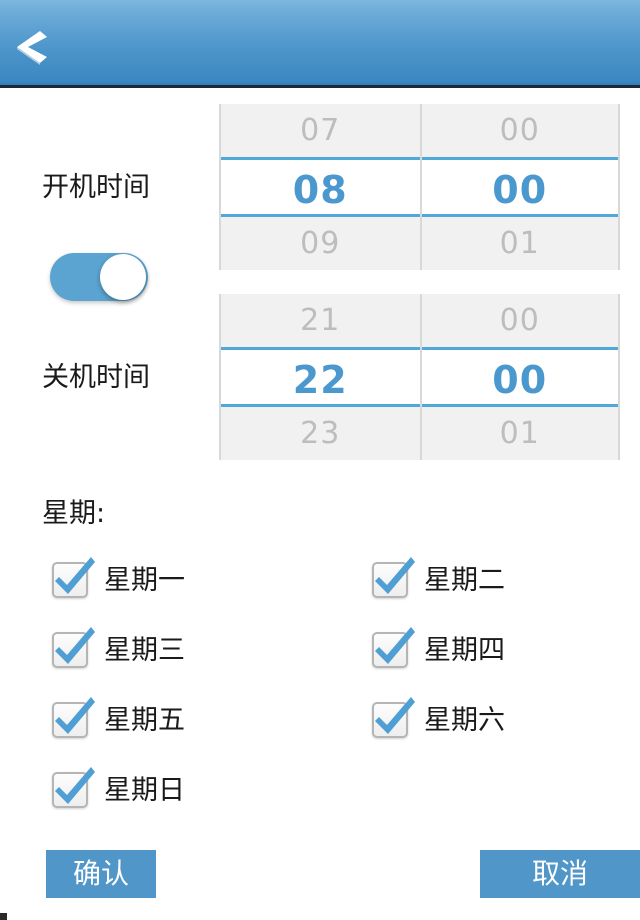 This screenshot has width=640, height=920. I want to click on toggle-knob, so click(123, 277).